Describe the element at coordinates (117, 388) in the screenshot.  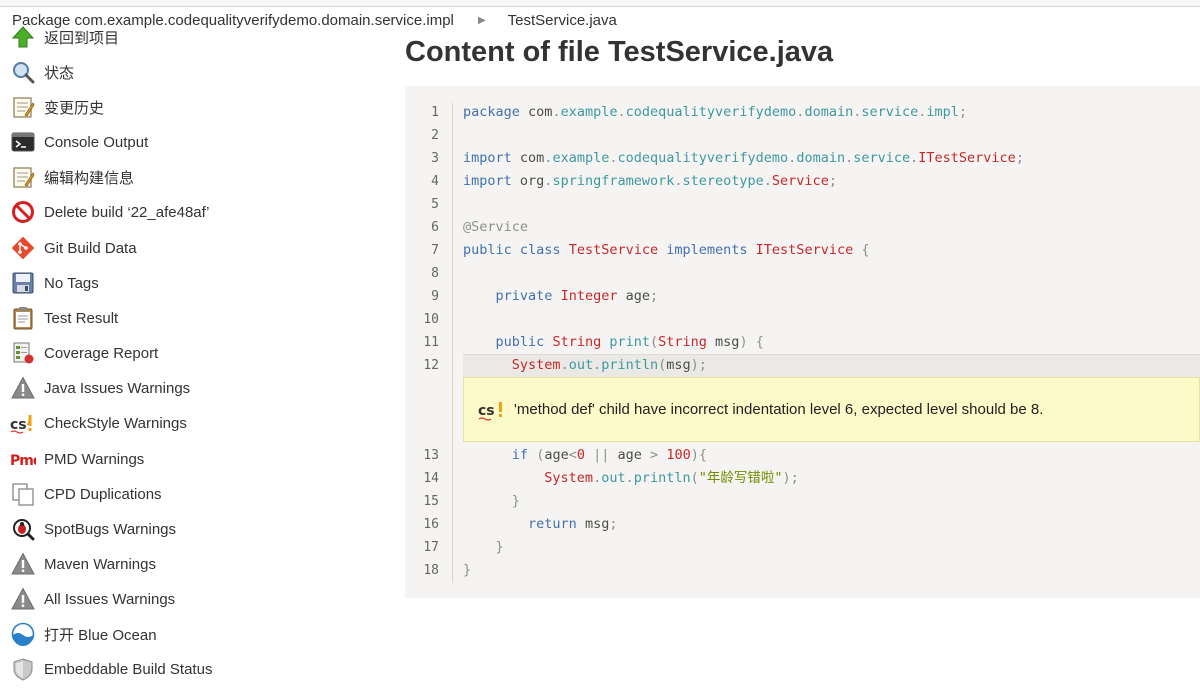
I see `sidebar-item-label: Java Issues Warnings` at that location.